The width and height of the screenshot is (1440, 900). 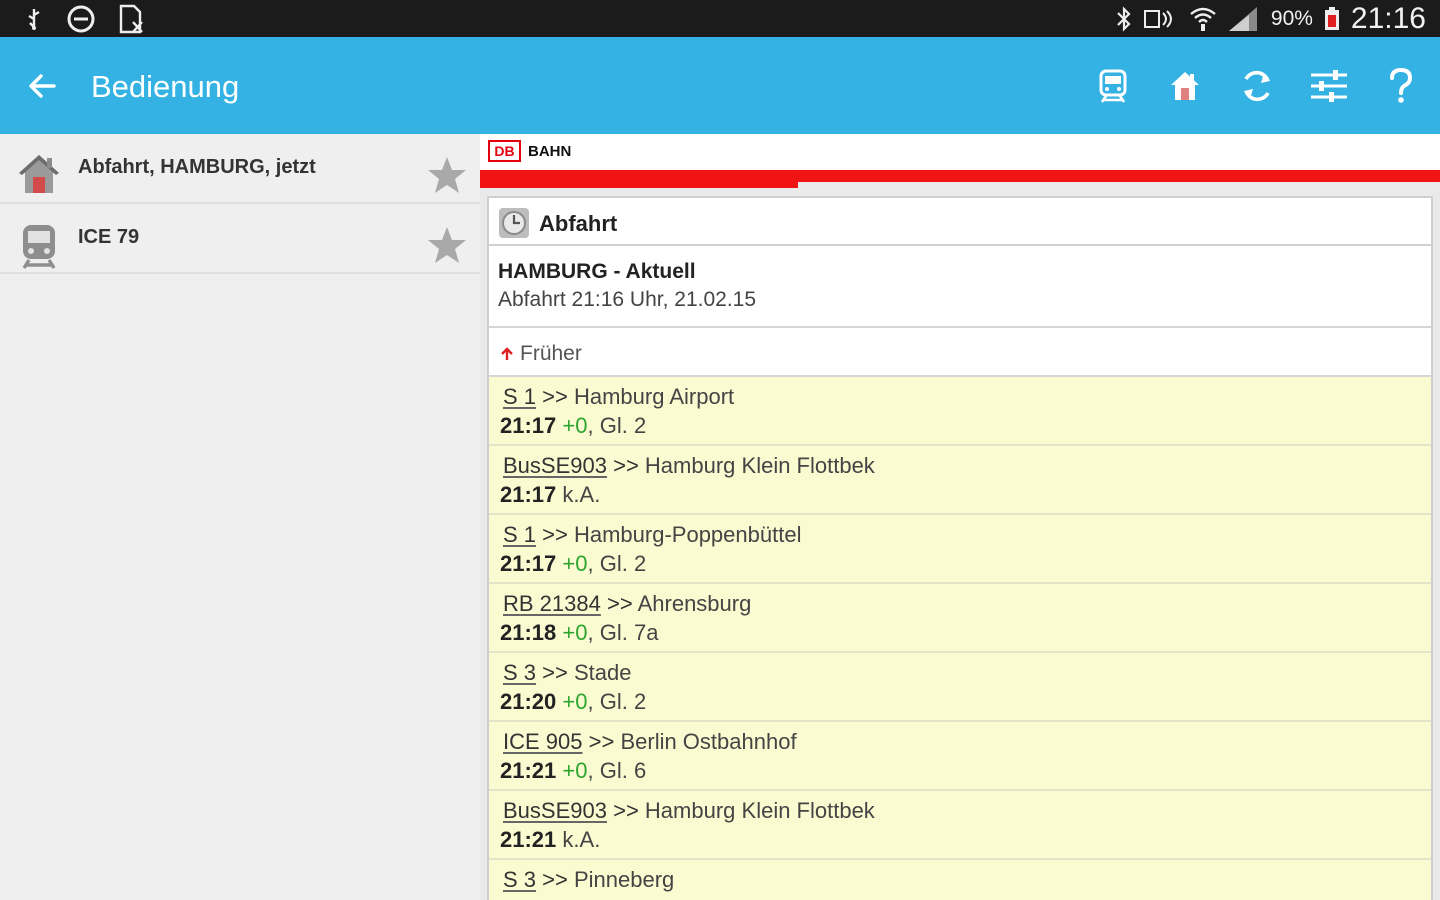 I want to click on train-link: ICE 905, so click(x=543, y=741).